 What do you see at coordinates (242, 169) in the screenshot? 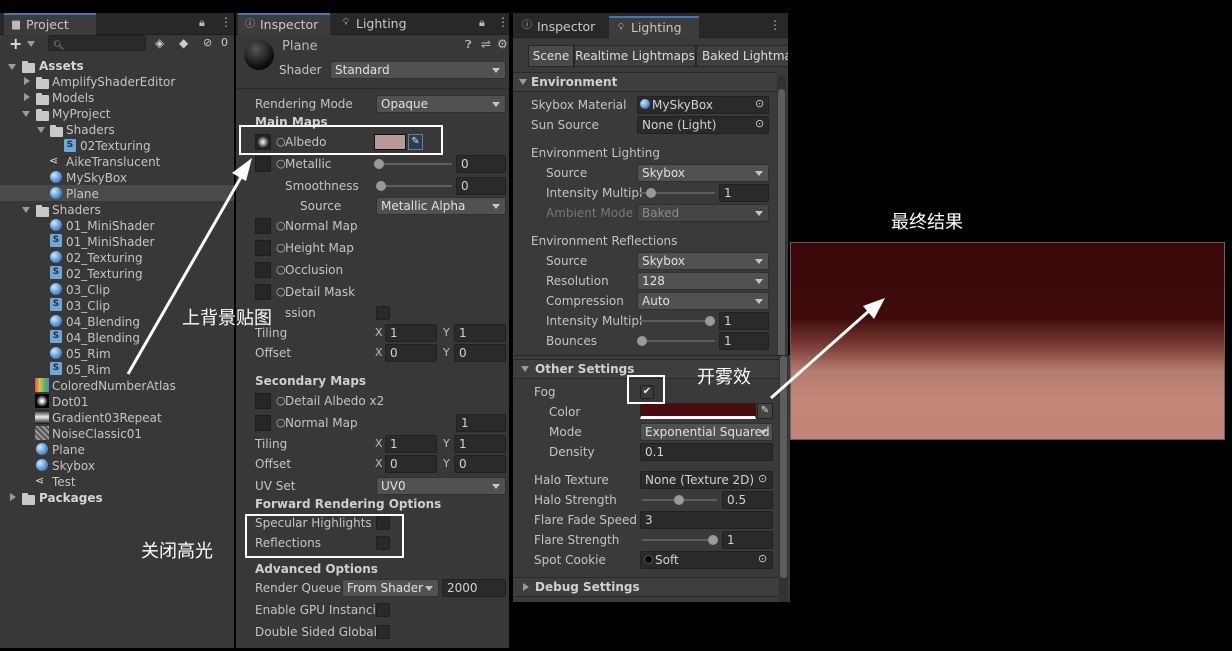
I see `arrow-albedo-head` at bounding box center [242, 169].